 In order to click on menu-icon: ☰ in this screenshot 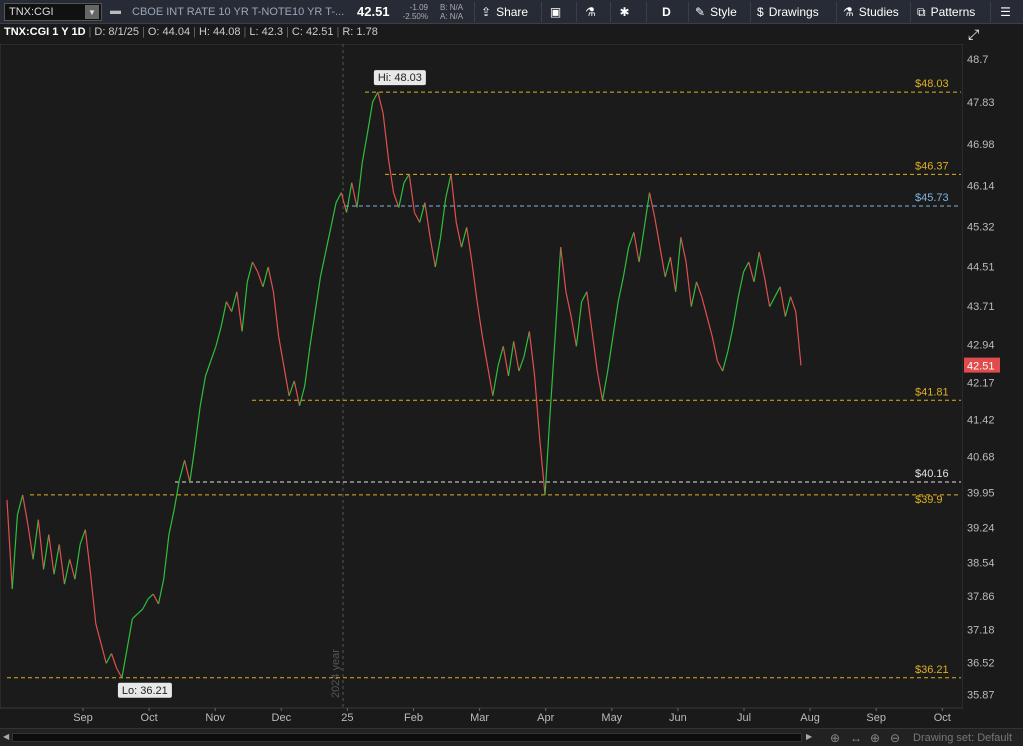, I will do `click(1005, 12)`.